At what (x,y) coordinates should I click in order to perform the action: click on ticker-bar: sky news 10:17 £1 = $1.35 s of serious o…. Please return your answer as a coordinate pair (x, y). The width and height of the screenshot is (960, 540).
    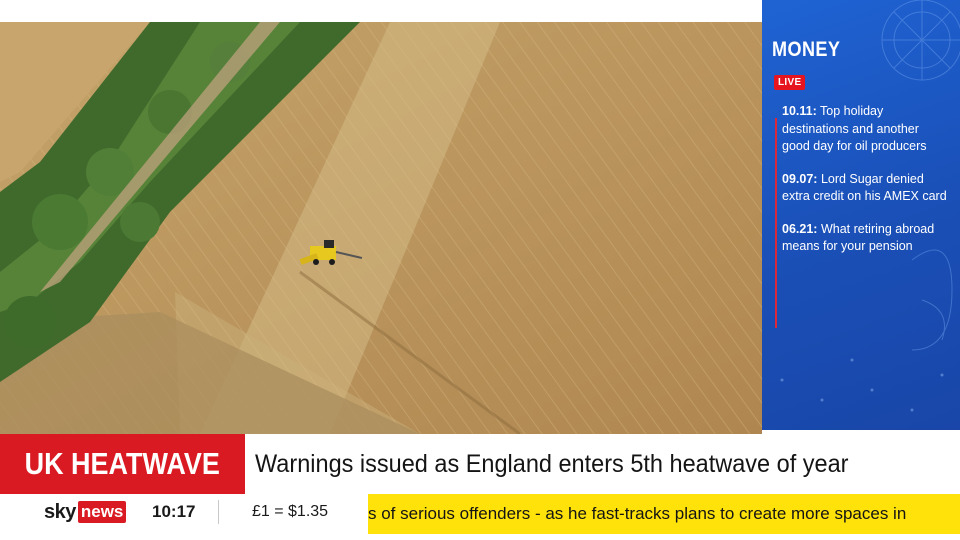
    Looking at the image, I should click on (480, 517).